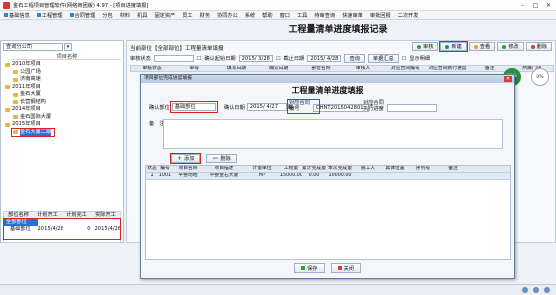 The width and height of the screenshot is (556, 295). What do you see at coordinates (278, 289) in the screenshot?
I see `status-bar` at bounding box center [278, 289].